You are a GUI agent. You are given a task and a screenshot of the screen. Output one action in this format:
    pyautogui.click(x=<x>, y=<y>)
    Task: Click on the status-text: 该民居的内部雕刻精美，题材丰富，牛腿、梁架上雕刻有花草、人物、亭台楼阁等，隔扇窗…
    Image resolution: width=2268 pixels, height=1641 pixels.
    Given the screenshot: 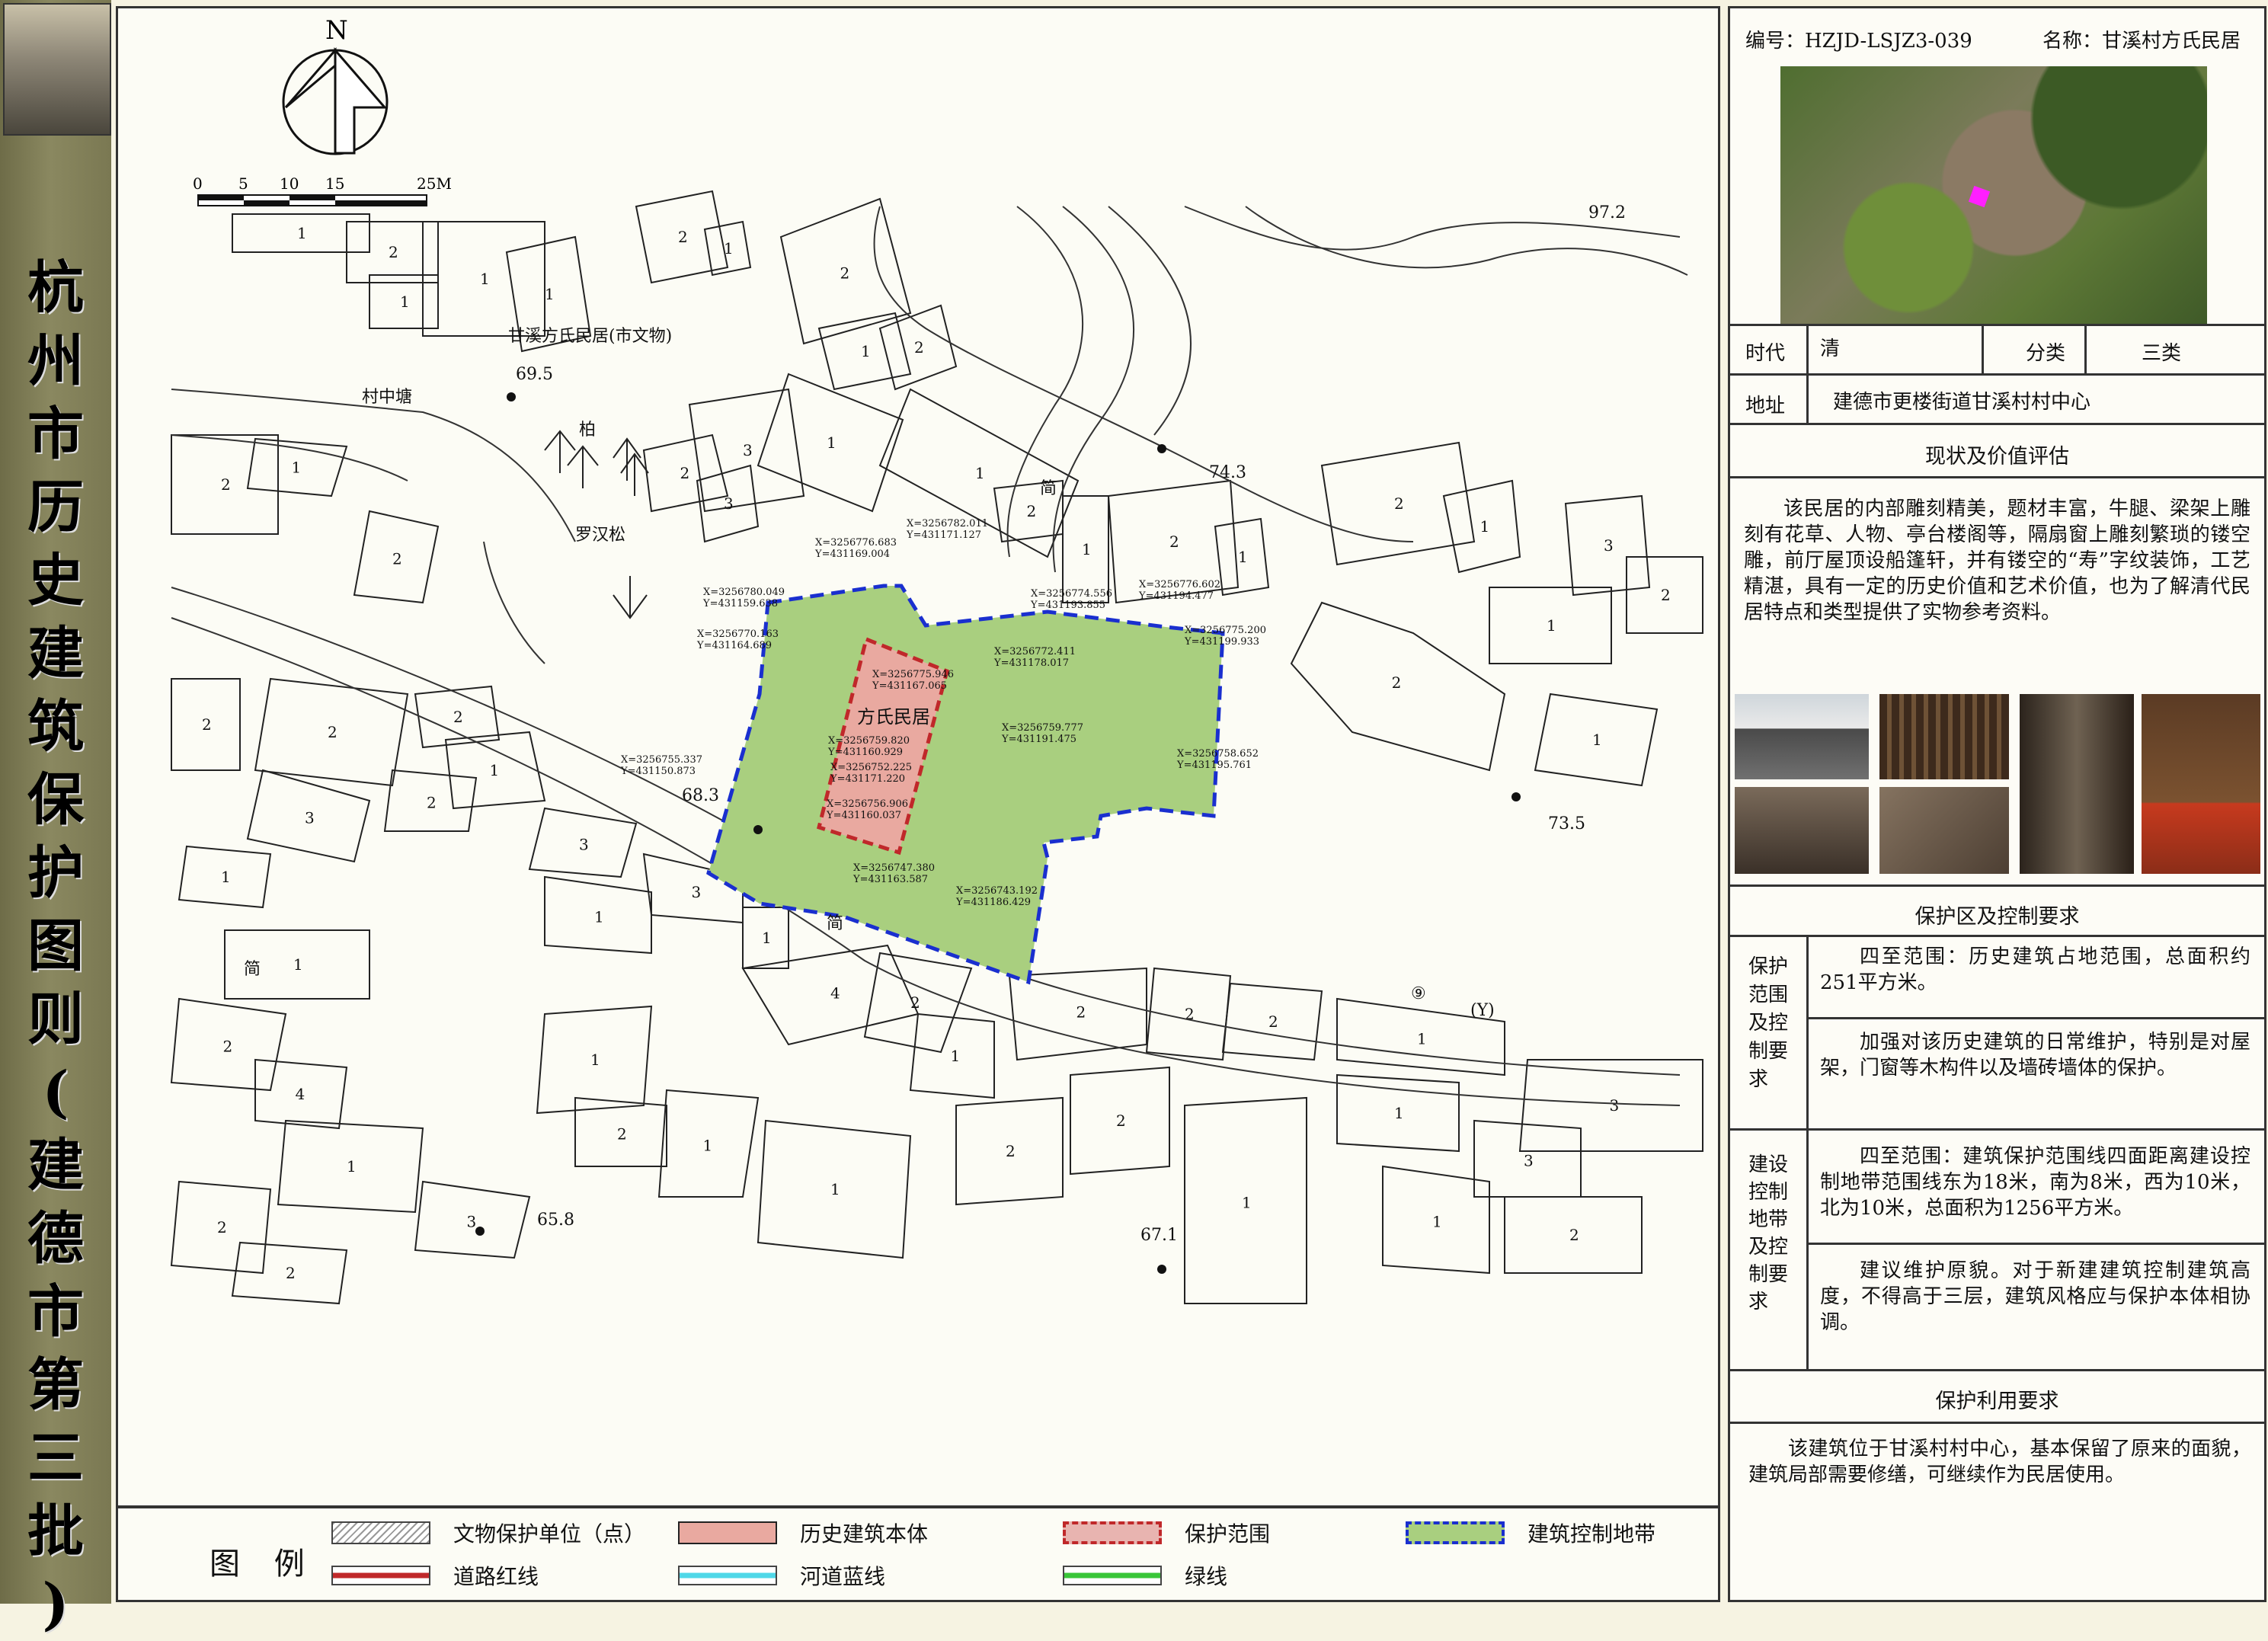 What is the action you would take?
    pyautogui.click(x=1997, y=561)
    